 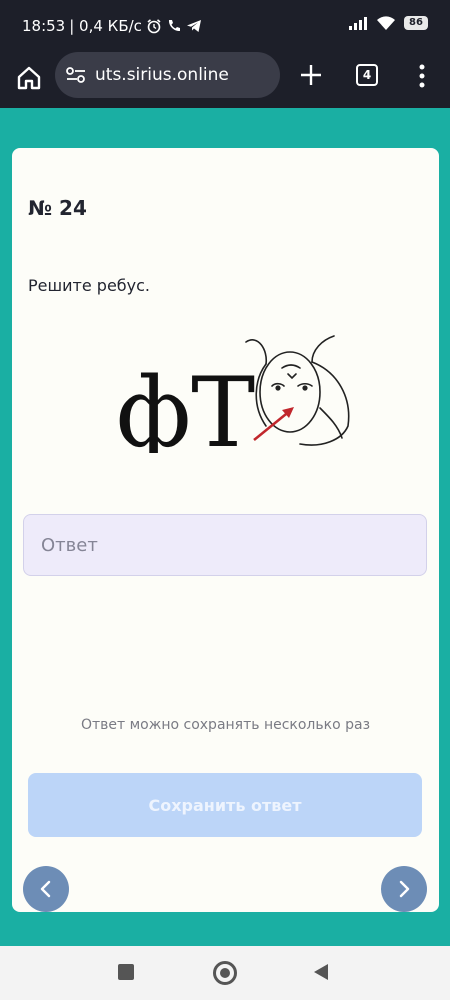 I want to click on status-left: 18:53 | 0,4 КБ/с, so click(x=112, y=26).